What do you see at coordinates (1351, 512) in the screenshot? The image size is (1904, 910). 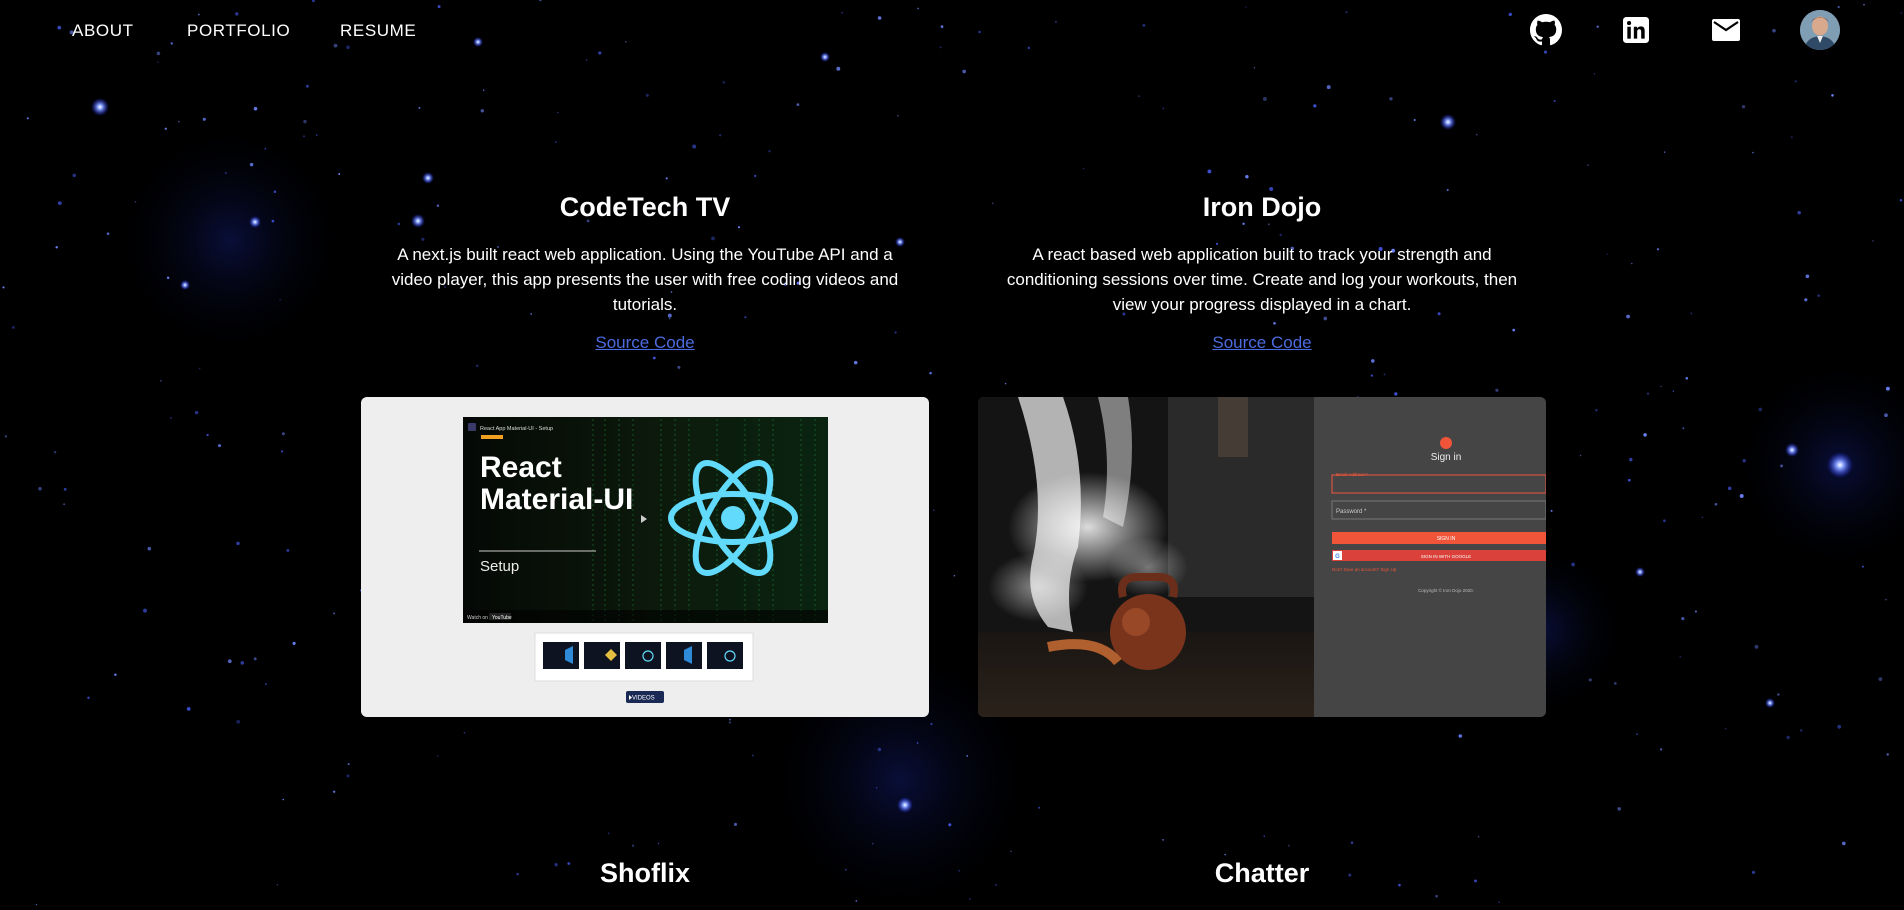 I see `password-field-label: Password *` at bounding box center [1351, 512].